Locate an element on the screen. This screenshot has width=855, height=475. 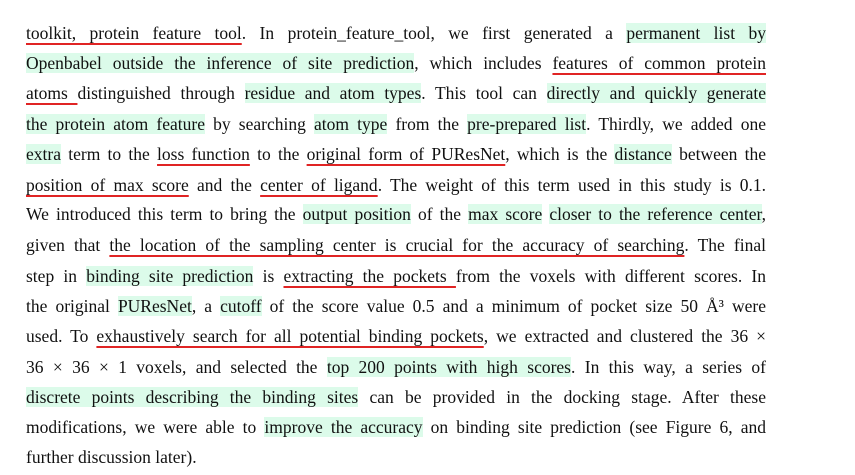
highlighted-text: residue and atom types is located at coordinates (333, 93).